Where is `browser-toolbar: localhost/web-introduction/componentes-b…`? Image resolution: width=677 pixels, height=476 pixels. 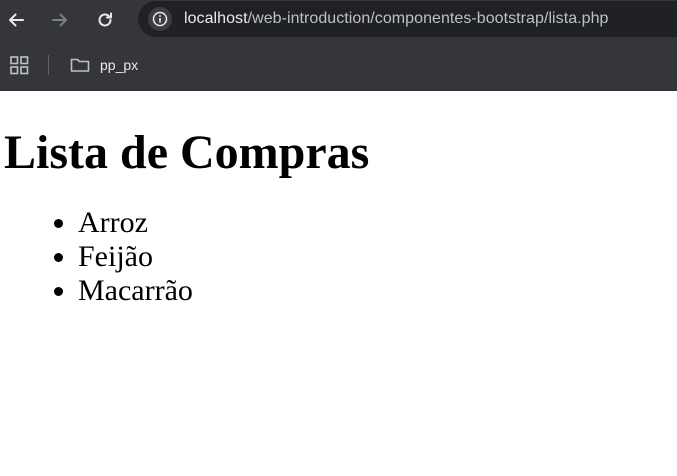
browser-toolbar: localhost/web-introduction/componentes-b… is located at coordinates (338, 20).